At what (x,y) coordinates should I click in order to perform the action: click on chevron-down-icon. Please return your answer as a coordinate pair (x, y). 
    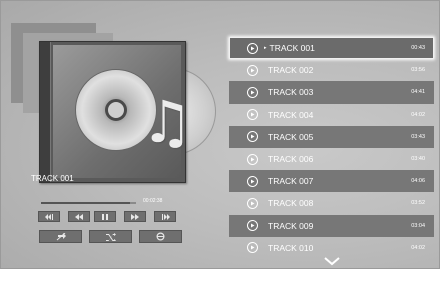
    Looking at the image, I should click on (332, 261).